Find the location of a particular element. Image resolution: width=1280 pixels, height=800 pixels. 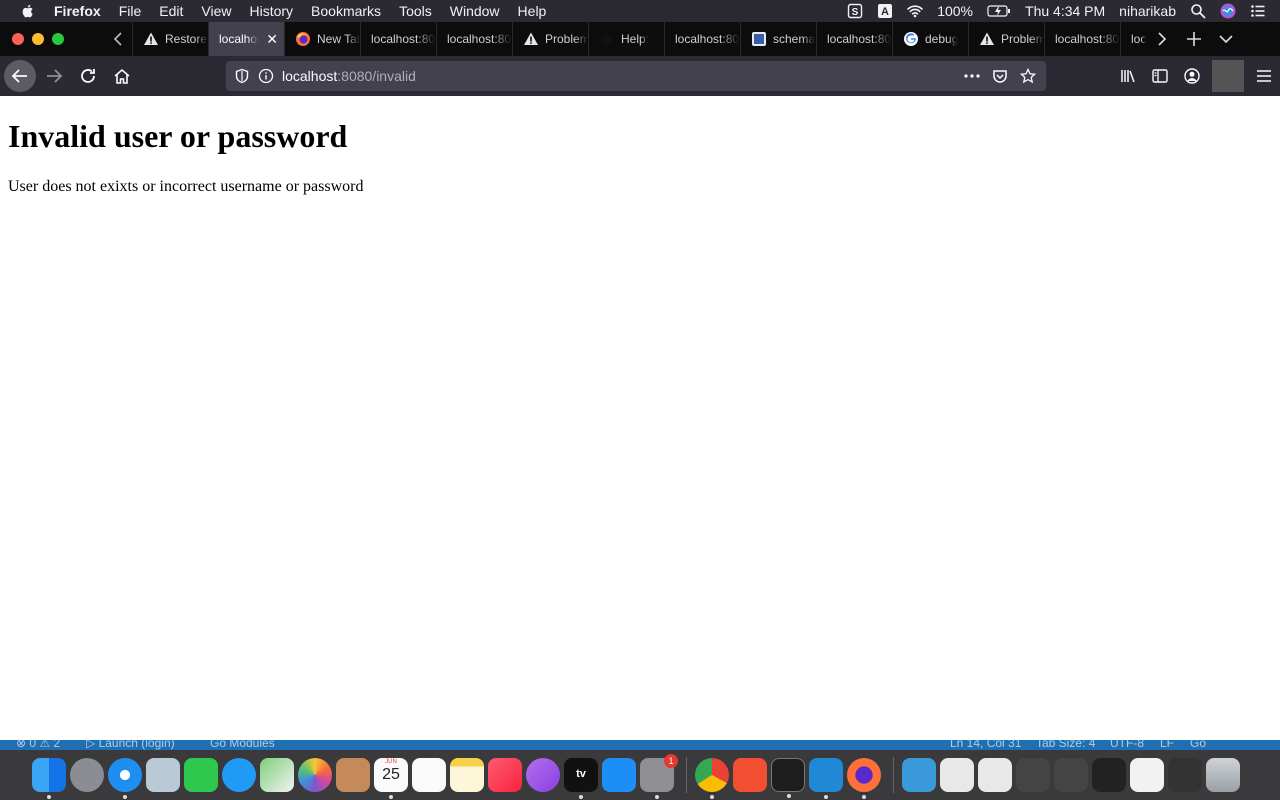

sidebar-button is located at coordinates (1160, 76).